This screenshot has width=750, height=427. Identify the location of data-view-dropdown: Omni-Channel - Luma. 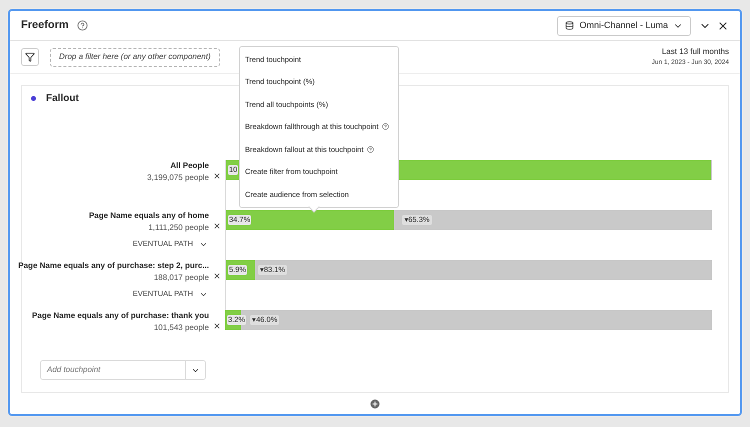
(624, 26).